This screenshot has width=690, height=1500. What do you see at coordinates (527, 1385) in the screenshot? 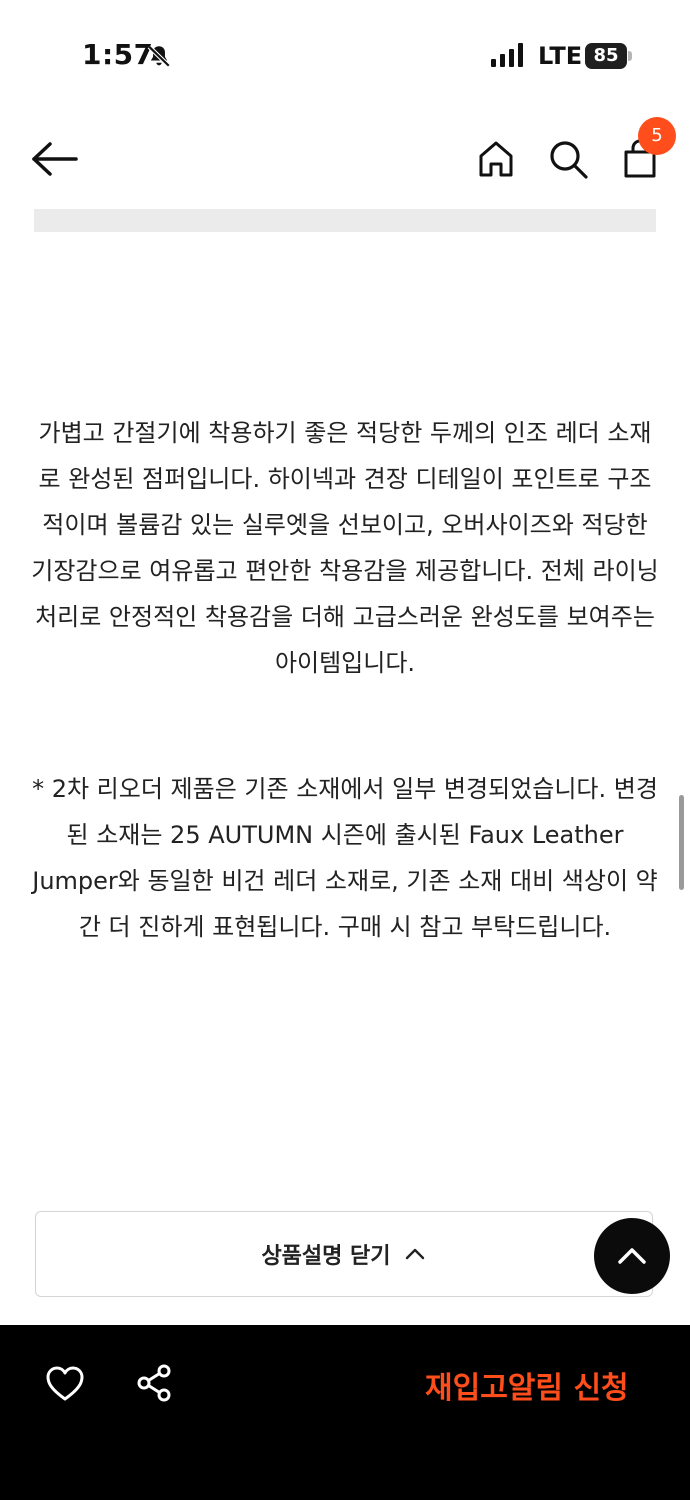
I see `restock-alert-button: 재입고알림 신청` at bounding box center [527, 1385].